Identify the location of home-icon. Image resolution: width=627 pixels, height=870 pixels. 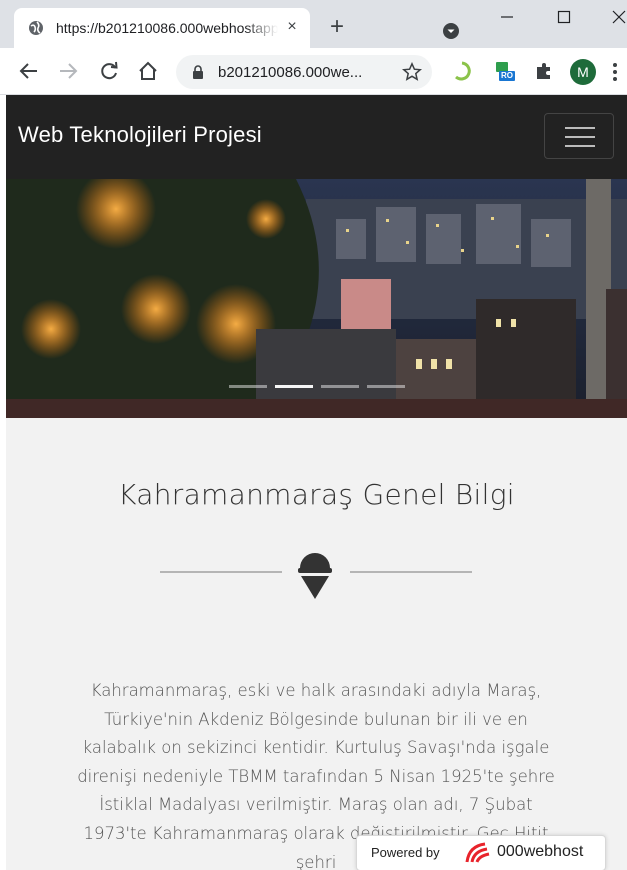
(148, 71).